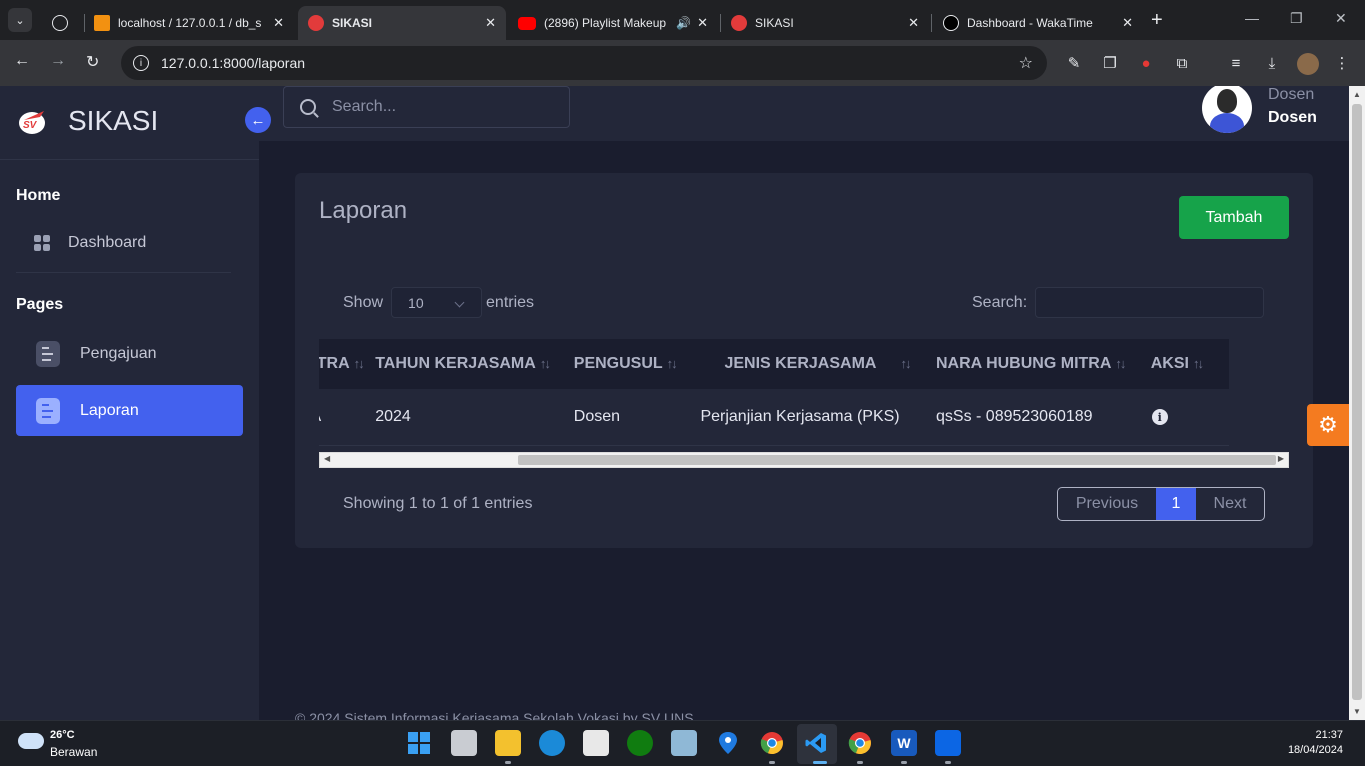 The width and height of the screenshot is (1365, 766). Describe the element at coordinates (1043, 364) in the screenshot. I see `column-header-nara: NARA HUBUNG MITRA ↑↓` at that location.